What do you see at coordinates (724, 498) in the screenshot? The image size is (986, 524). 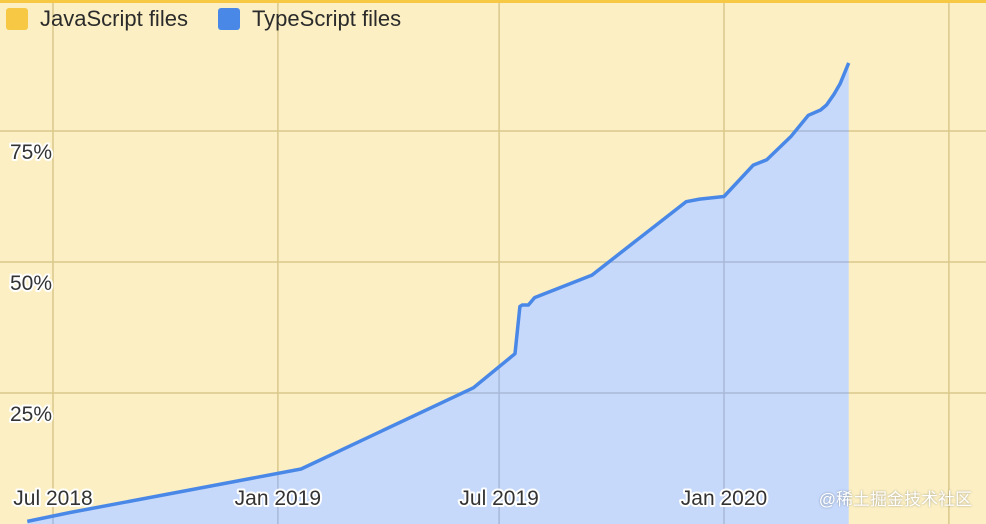 I see `x-tick-label-3: Jan 2020` at bounding box center [724, 498].